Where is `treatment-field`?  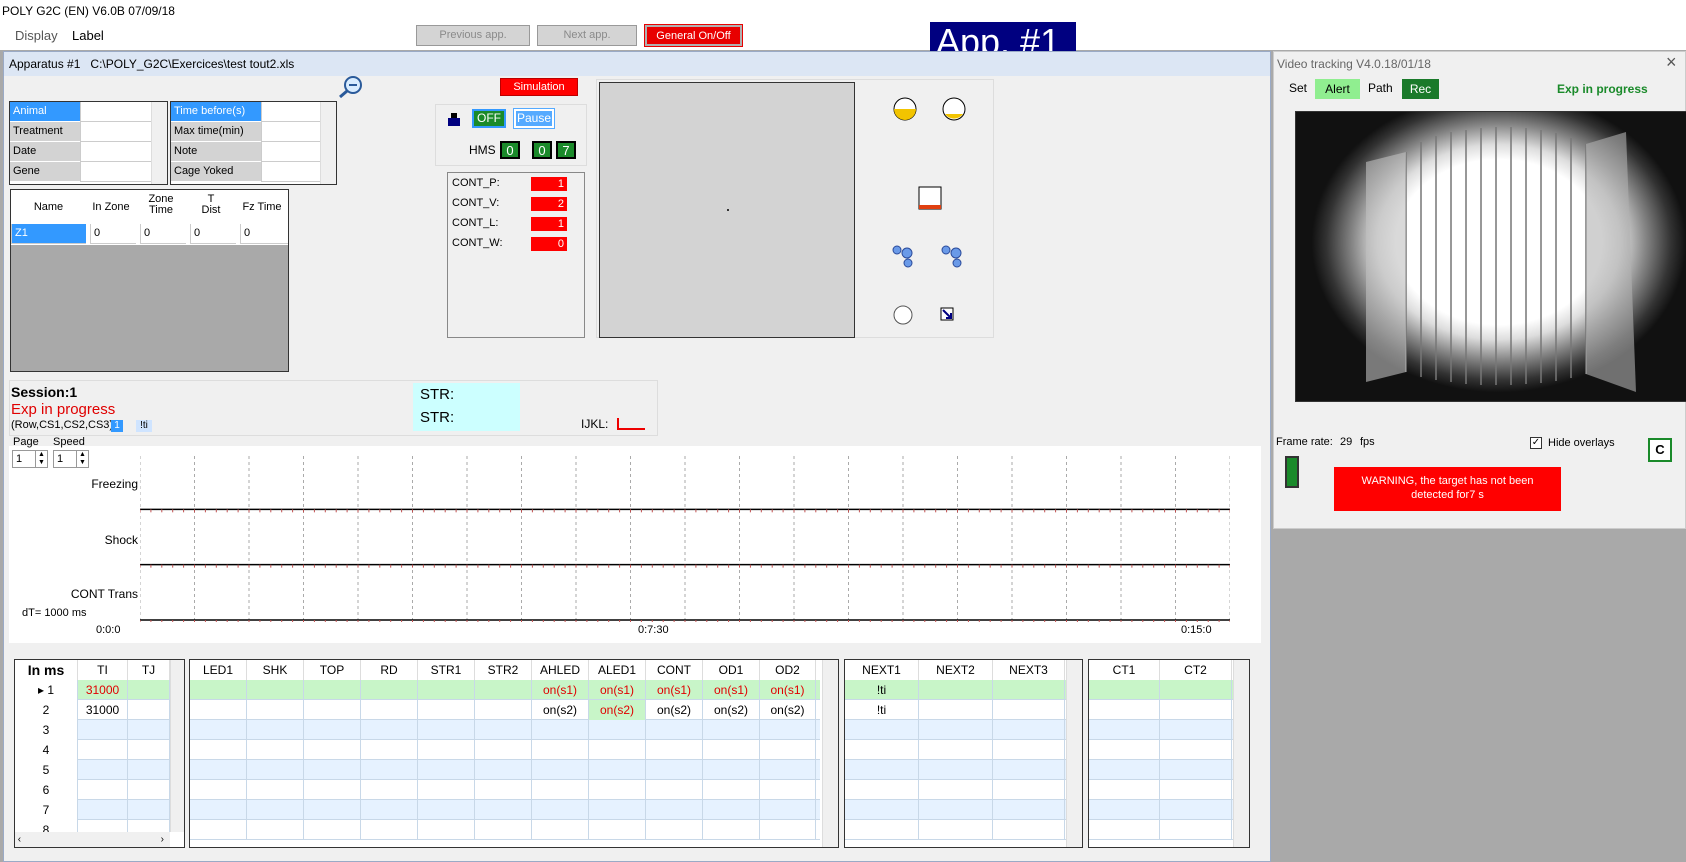
treatment-field is located at coordinates (115, 132).